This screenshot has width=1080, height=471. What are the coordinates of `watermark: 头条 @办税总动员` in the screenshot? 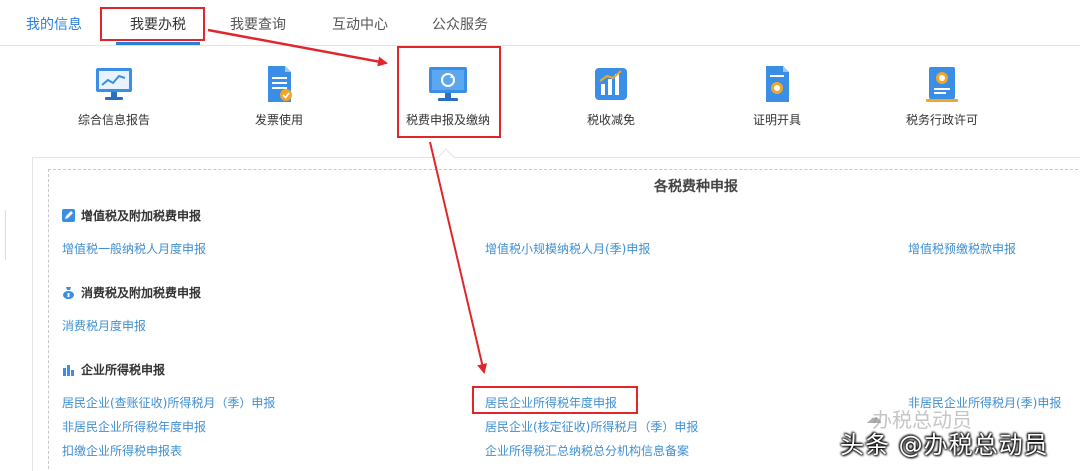 It's located at (944, 445).